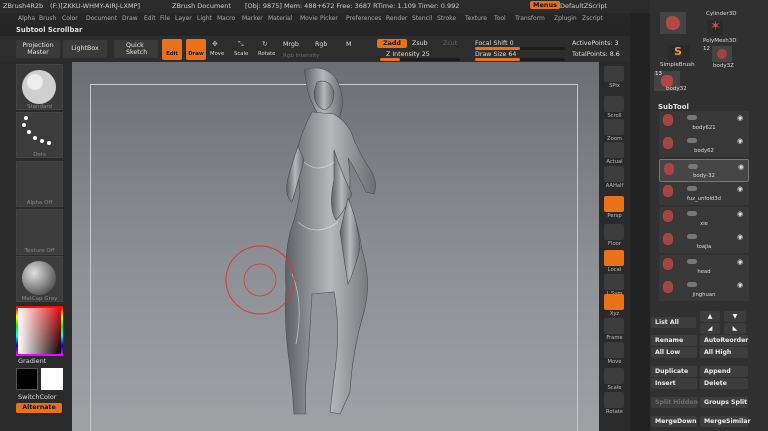 Image resolution: width=768 pixels, height=431 pixels. I want to click on xyz-button, so click(614, 302).